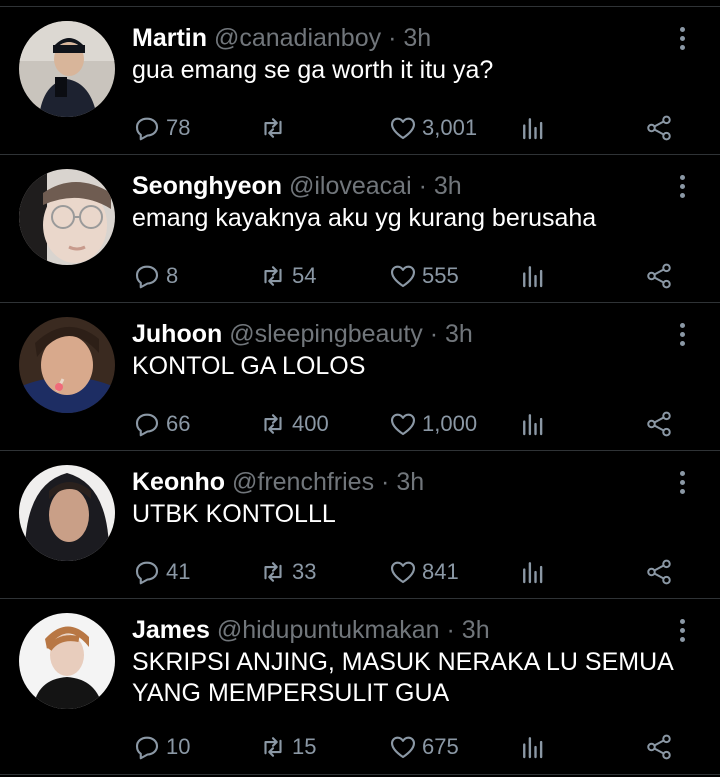 The width and height of the screenshot is (720, 777). What do you see at coordinates (172, 275) in the screenshot?
I see `reply-count: 8` at bounding box center [172, 275].